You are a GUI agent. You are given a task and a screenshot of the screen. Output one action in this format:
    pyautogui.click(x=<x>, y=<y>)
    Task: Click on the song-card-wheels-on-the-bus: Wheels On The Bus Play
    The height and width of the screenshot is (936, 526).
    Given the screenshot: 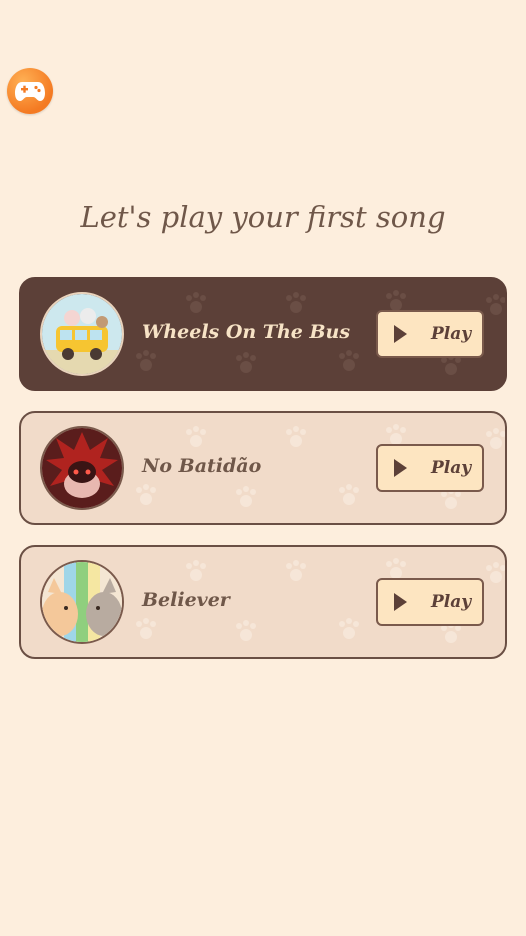 What is the action you would take?
    pyautogui.click(x=263, y=334)
    